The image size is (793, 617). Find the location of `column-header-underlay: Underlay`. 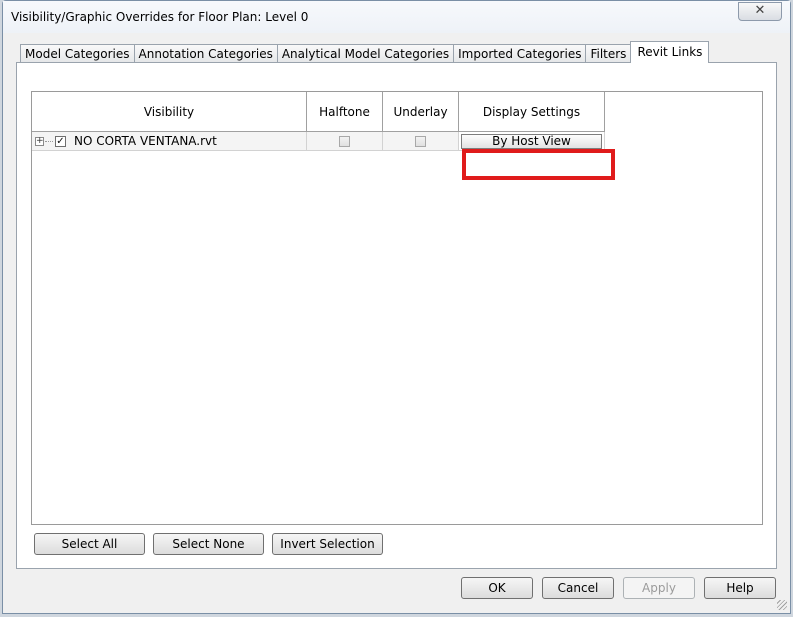

column-header-underlay: Underlay is located at coordinates (421, 112).